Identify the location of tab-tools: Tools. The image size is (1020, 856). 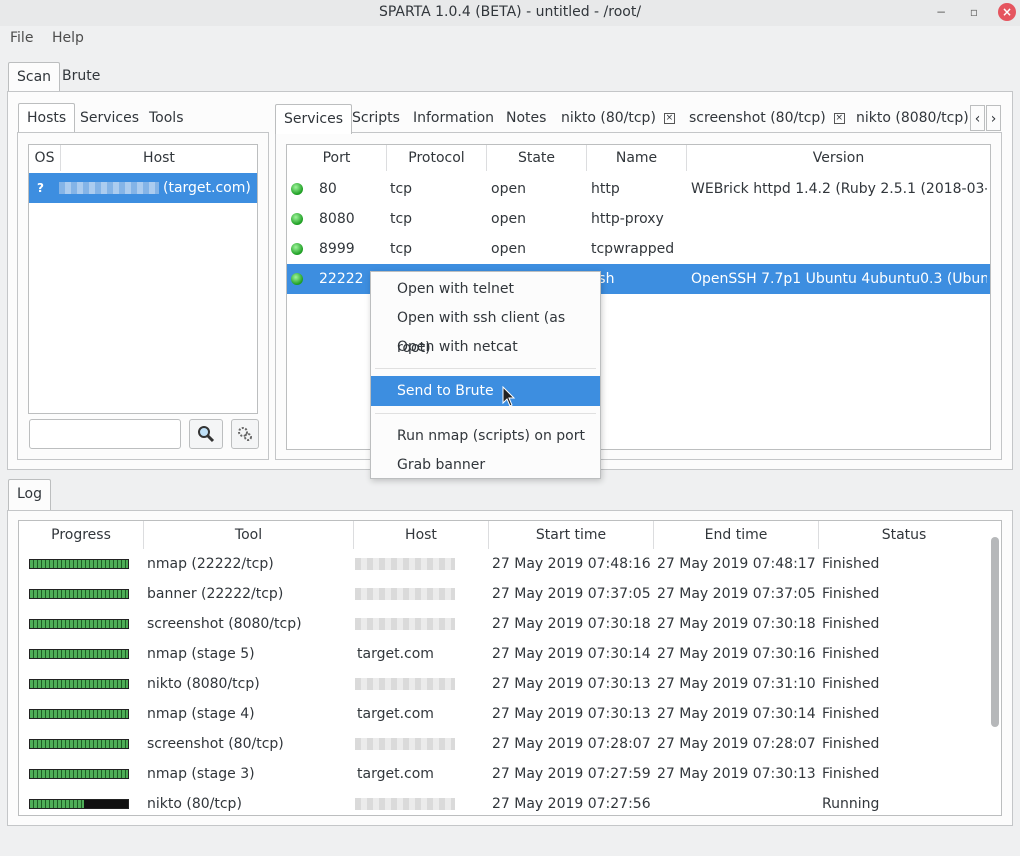
(166, 119).